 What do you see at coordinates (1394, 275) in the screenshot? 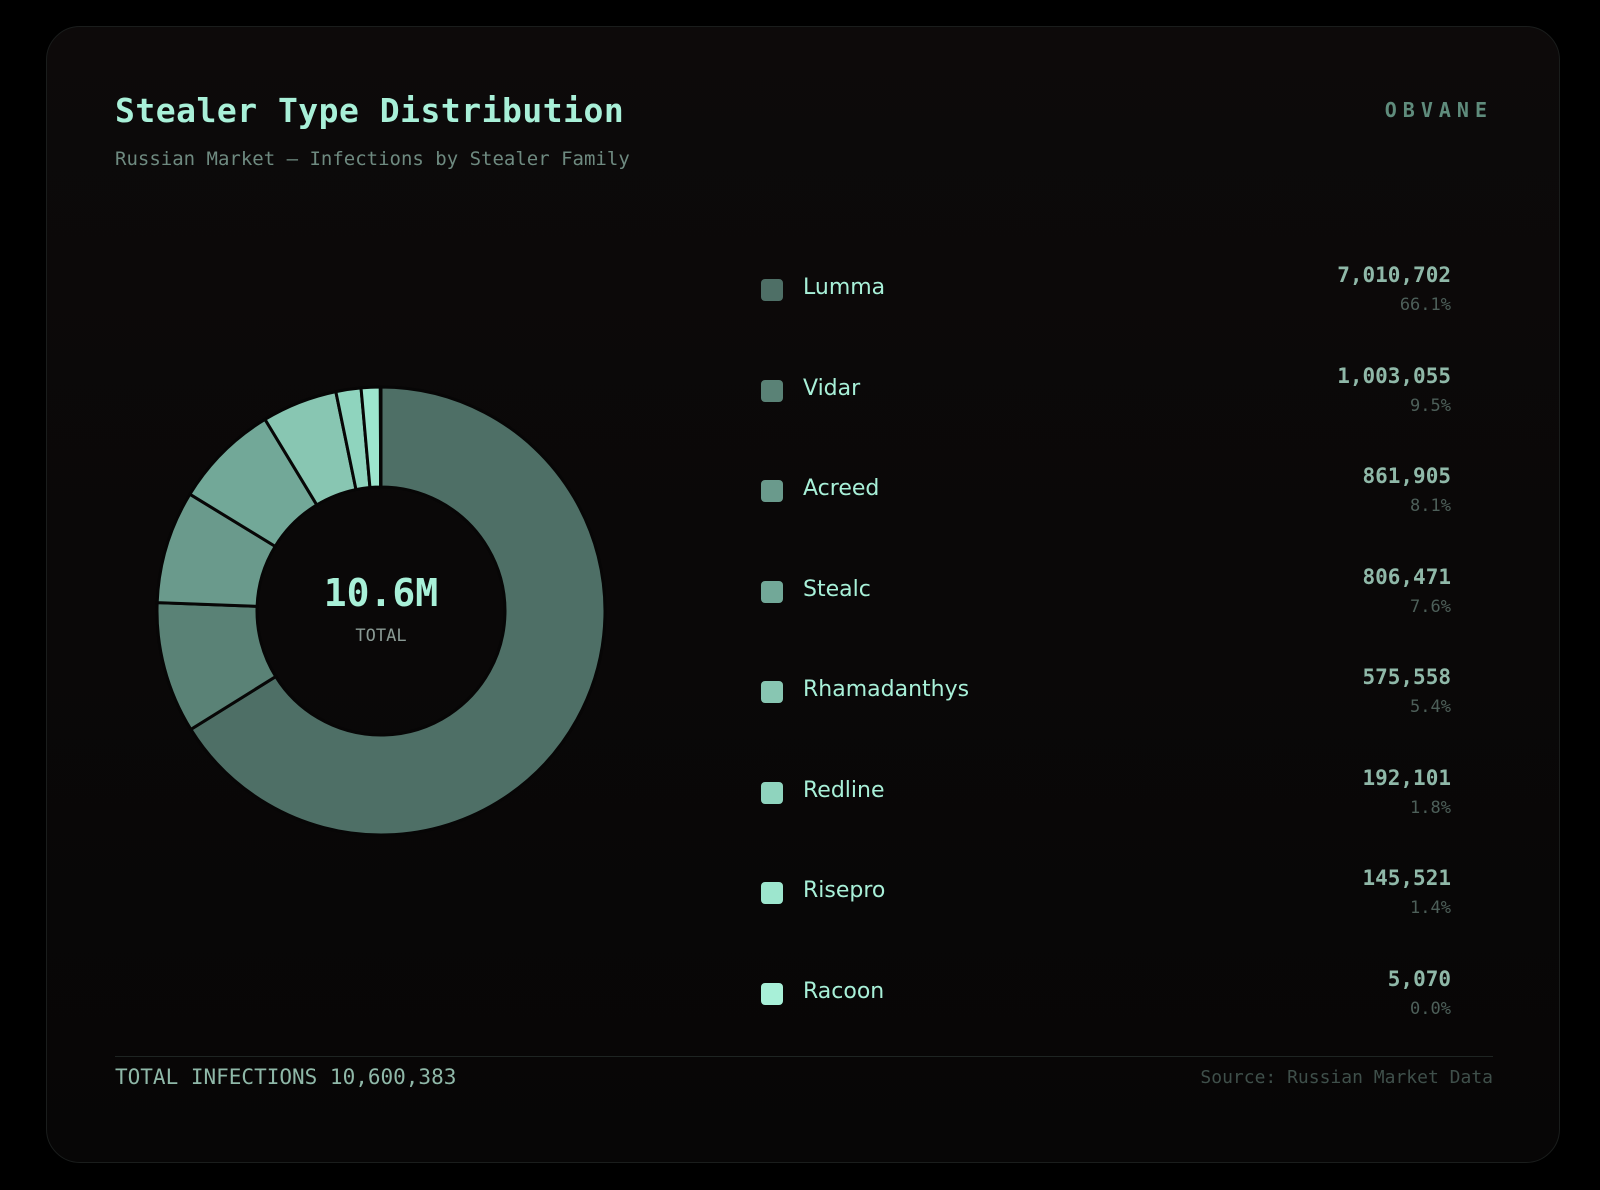
I see `legend-value: 7,010,702` at bounding box center [1394, 275].